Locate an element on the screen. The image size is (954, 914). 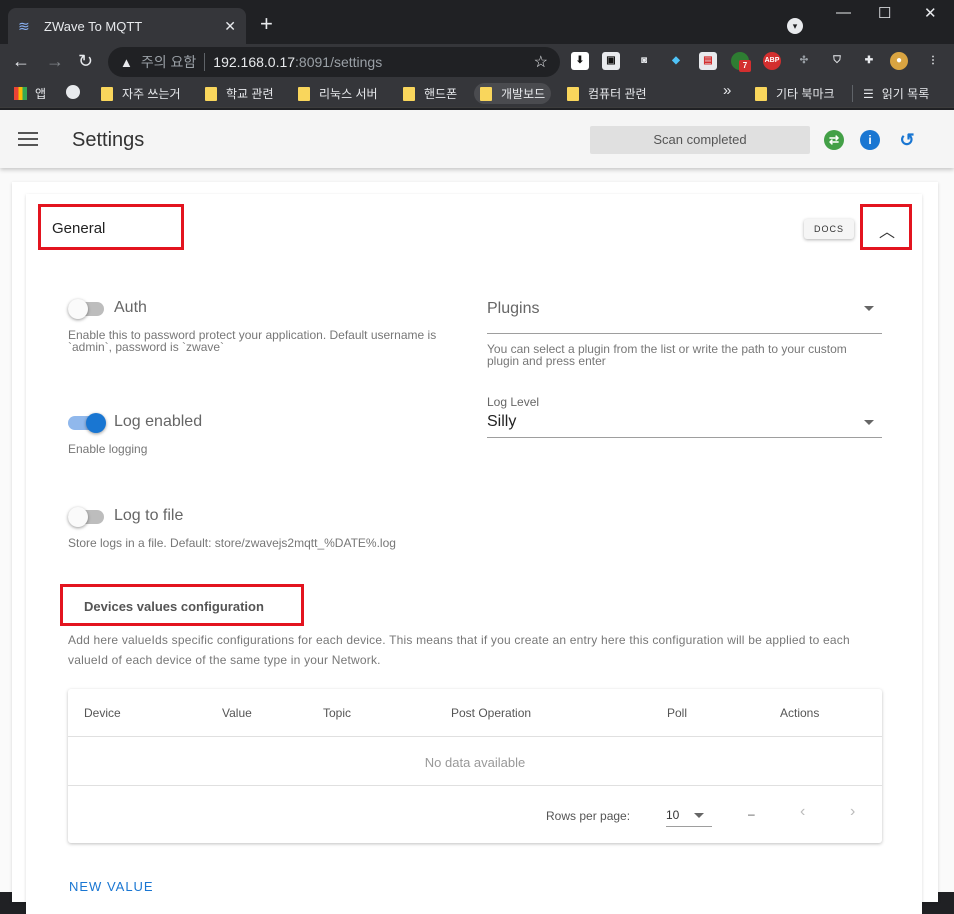
plugins-placeholder: Plugins is located at coordinates (513, 308).